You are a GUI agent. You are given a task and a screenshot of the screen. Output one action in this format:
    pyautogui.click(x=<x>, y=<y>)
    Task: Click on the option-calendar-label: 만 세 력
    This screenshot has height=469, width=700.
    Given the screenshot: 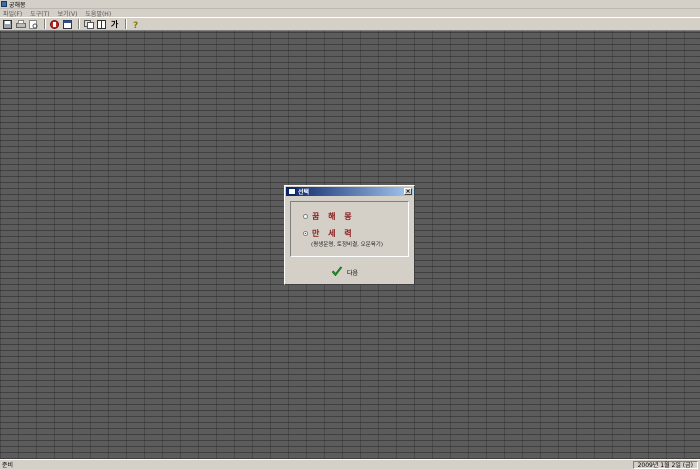 What is the action you would take?
    pyautogui.click(x=333, y=233)
    